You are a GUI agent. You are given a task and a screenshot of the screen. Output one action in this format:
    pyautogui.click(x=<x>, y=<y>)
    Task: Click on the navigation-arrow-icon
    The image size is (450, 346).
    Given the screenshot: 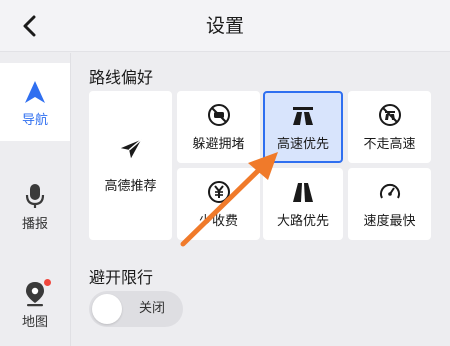 What is the action you would take?
    pyautogui.click(x=35, y=92)
    